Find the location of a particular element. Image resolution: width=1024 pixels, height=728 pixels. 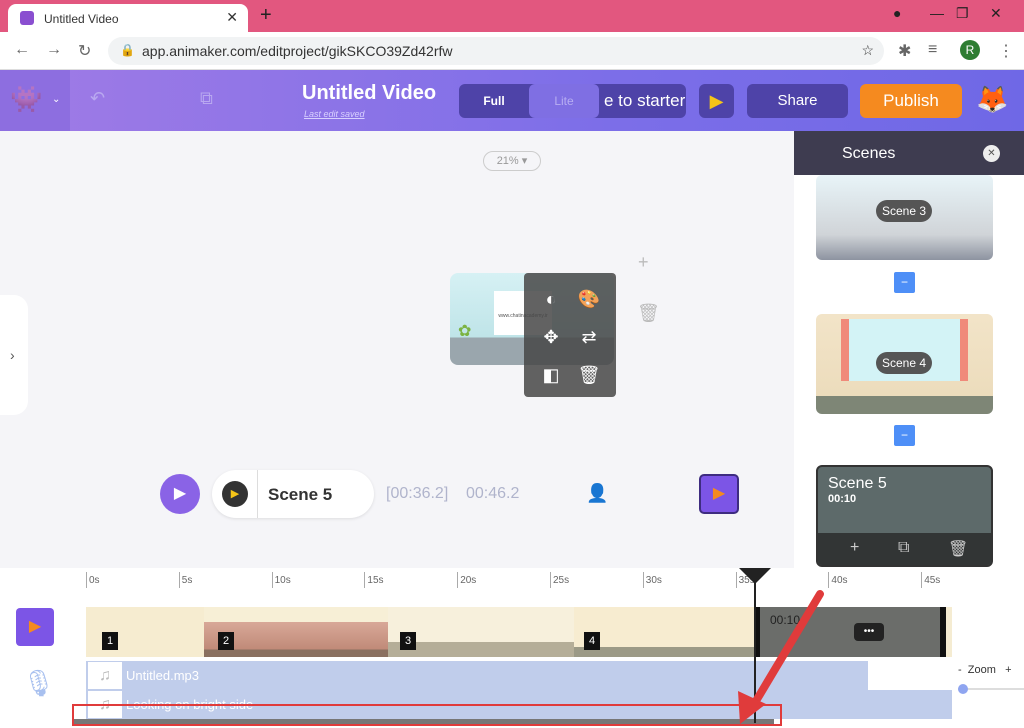

timeline-zoom-label: - Zoom + is located at coordinates (985, 670).